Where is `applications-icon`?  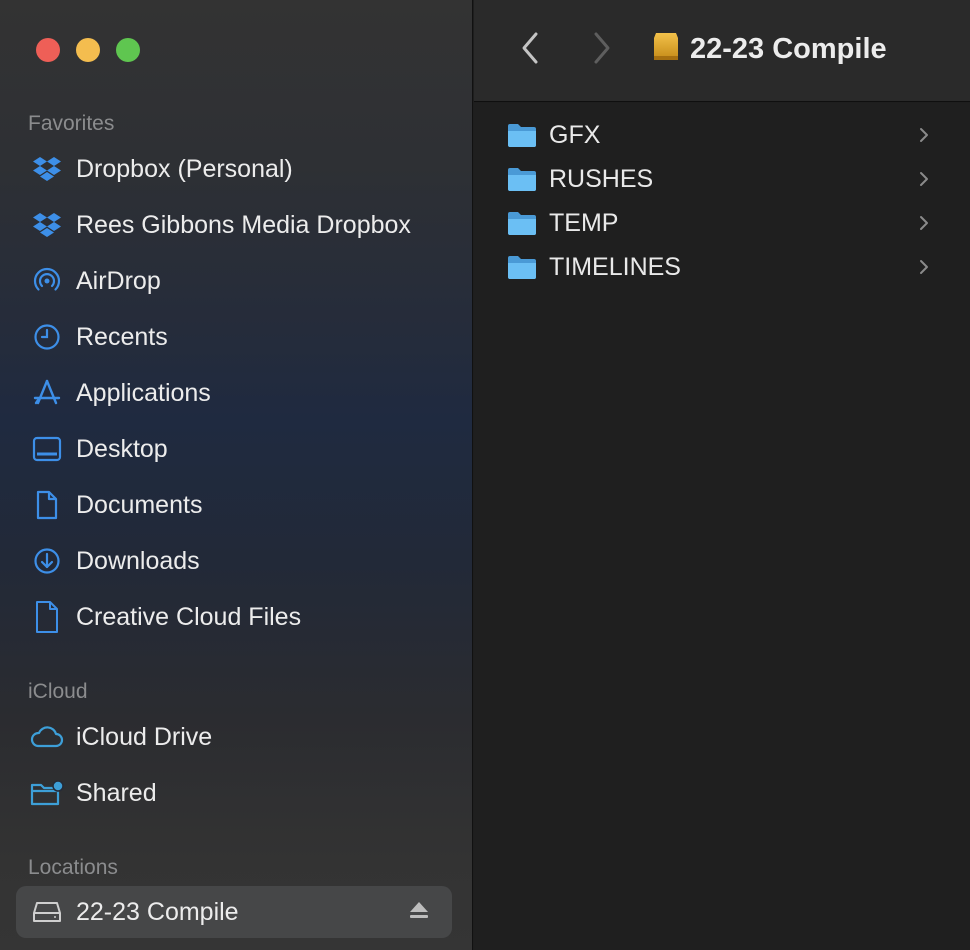 applications-icon is located at coordinates (46, 393).